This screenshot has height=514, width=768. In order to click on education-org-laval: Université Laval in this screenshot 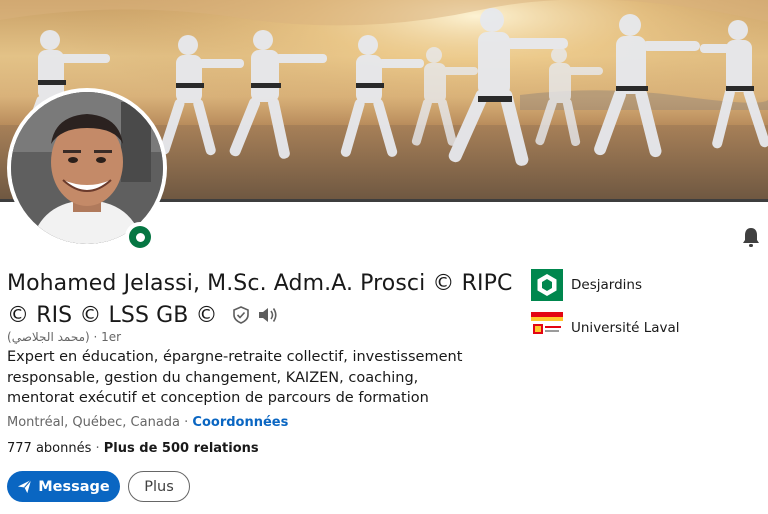, I will do `click(605, 328)`.